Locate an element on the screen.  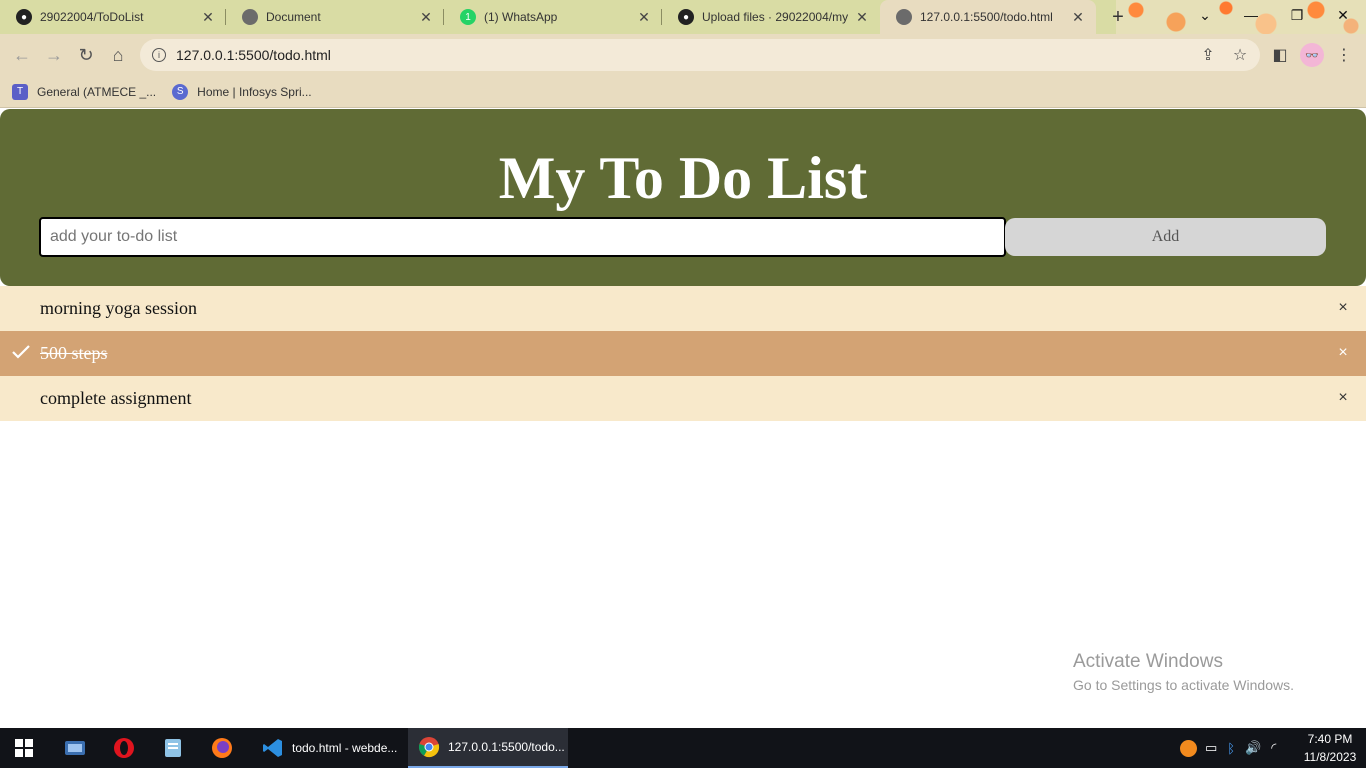
tab-title: 29022004/ToDoList is located at coordinates (92, 17).